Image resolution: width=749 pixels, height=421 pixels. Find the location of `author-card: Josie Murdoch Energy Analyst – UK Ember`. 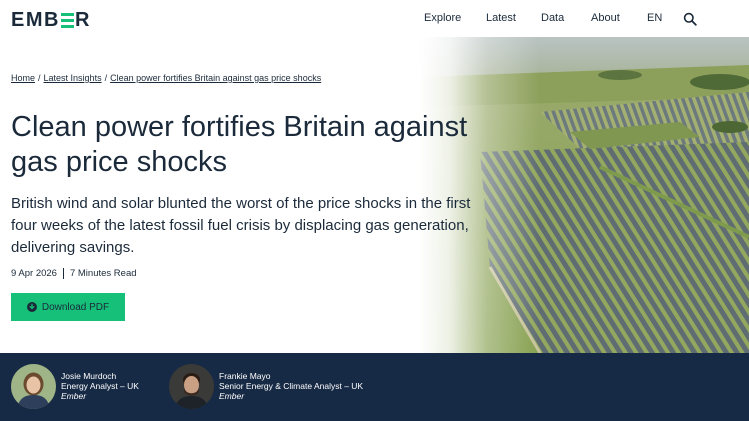

author-card: Josie Murdoch Energy Analyst – UK Ember is located at coordinates (75, 386).